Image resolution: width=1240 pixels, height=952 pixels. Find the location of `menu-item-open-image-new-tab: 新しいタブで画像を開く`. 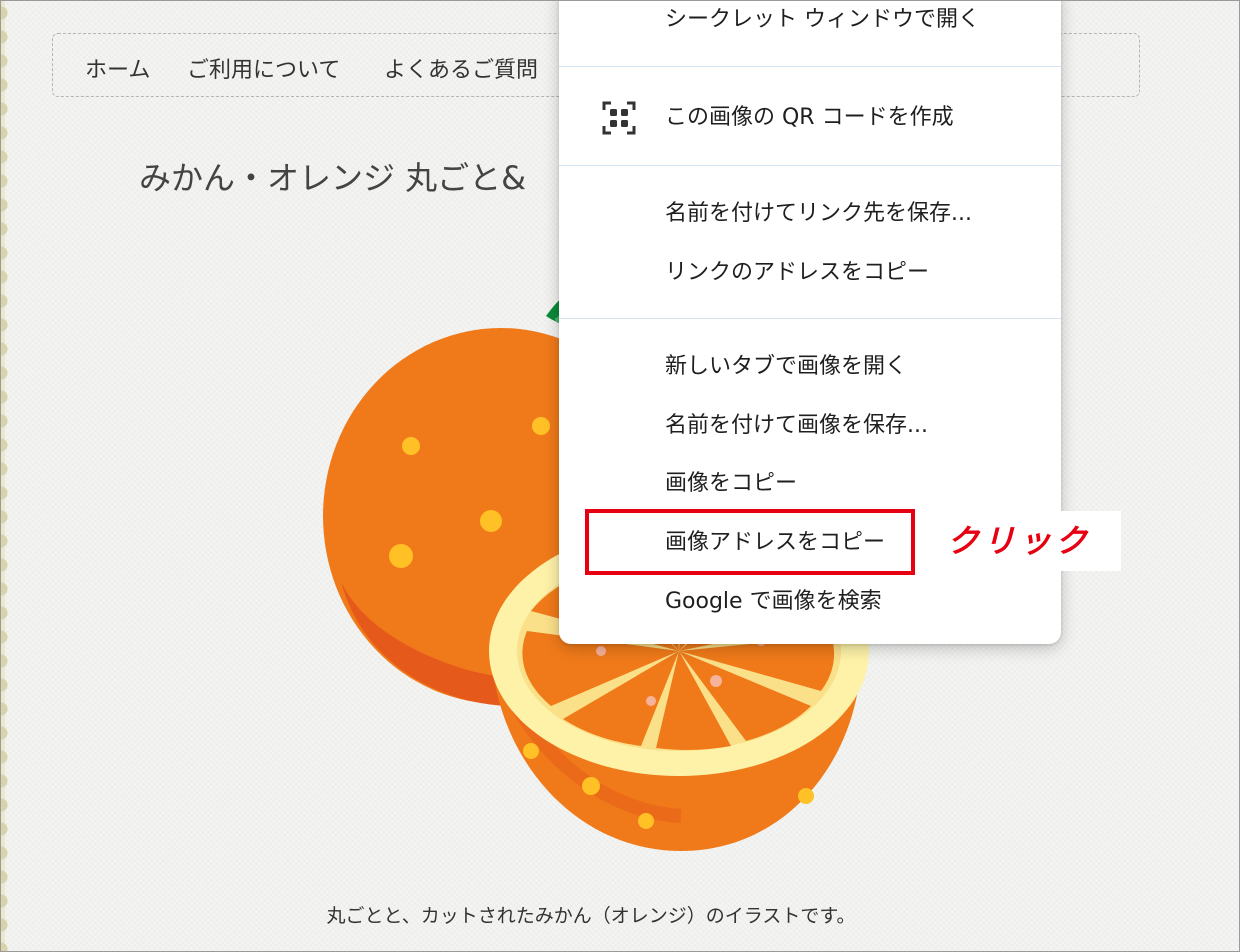

menu-item-open-image-new-tab: 新しいタブで画像を開く is located at coordinates (810, 367).